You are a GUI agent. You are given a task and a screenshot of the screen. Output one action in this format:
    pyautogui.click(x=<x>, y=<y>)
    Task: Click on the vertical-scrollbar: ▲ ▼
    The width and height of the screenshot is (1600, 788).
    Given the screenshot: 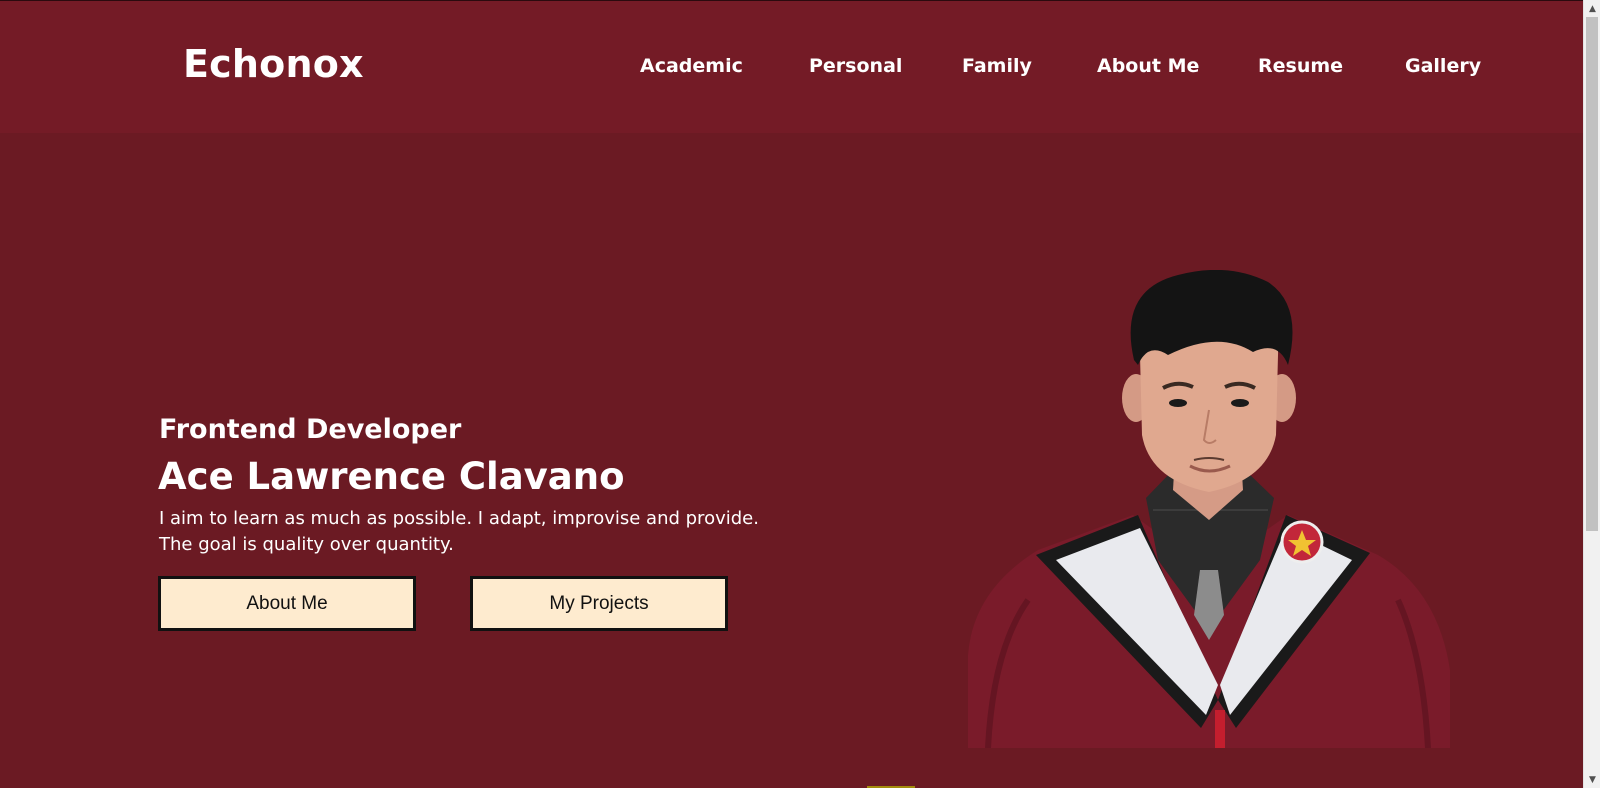 What is the action you would take?
    pyautogui.click(x=1591, y=394)
    